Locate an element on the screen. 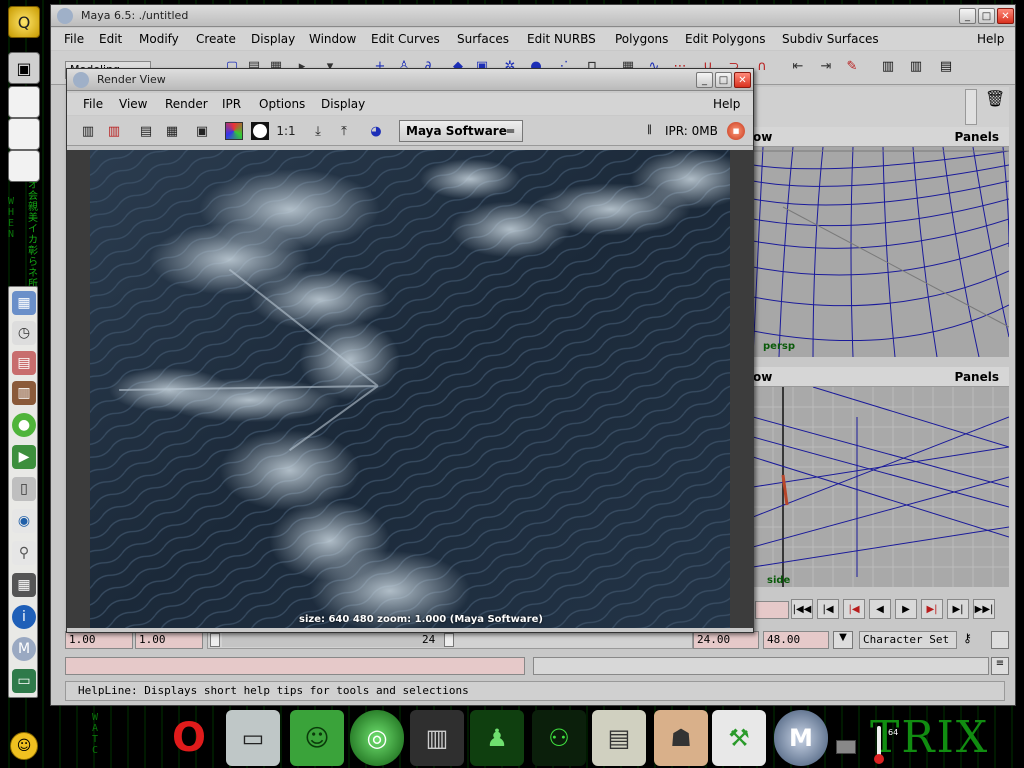 This screenshot has height=768, width=1024. media-player-icon: ● is located at coordinates (24, 425).